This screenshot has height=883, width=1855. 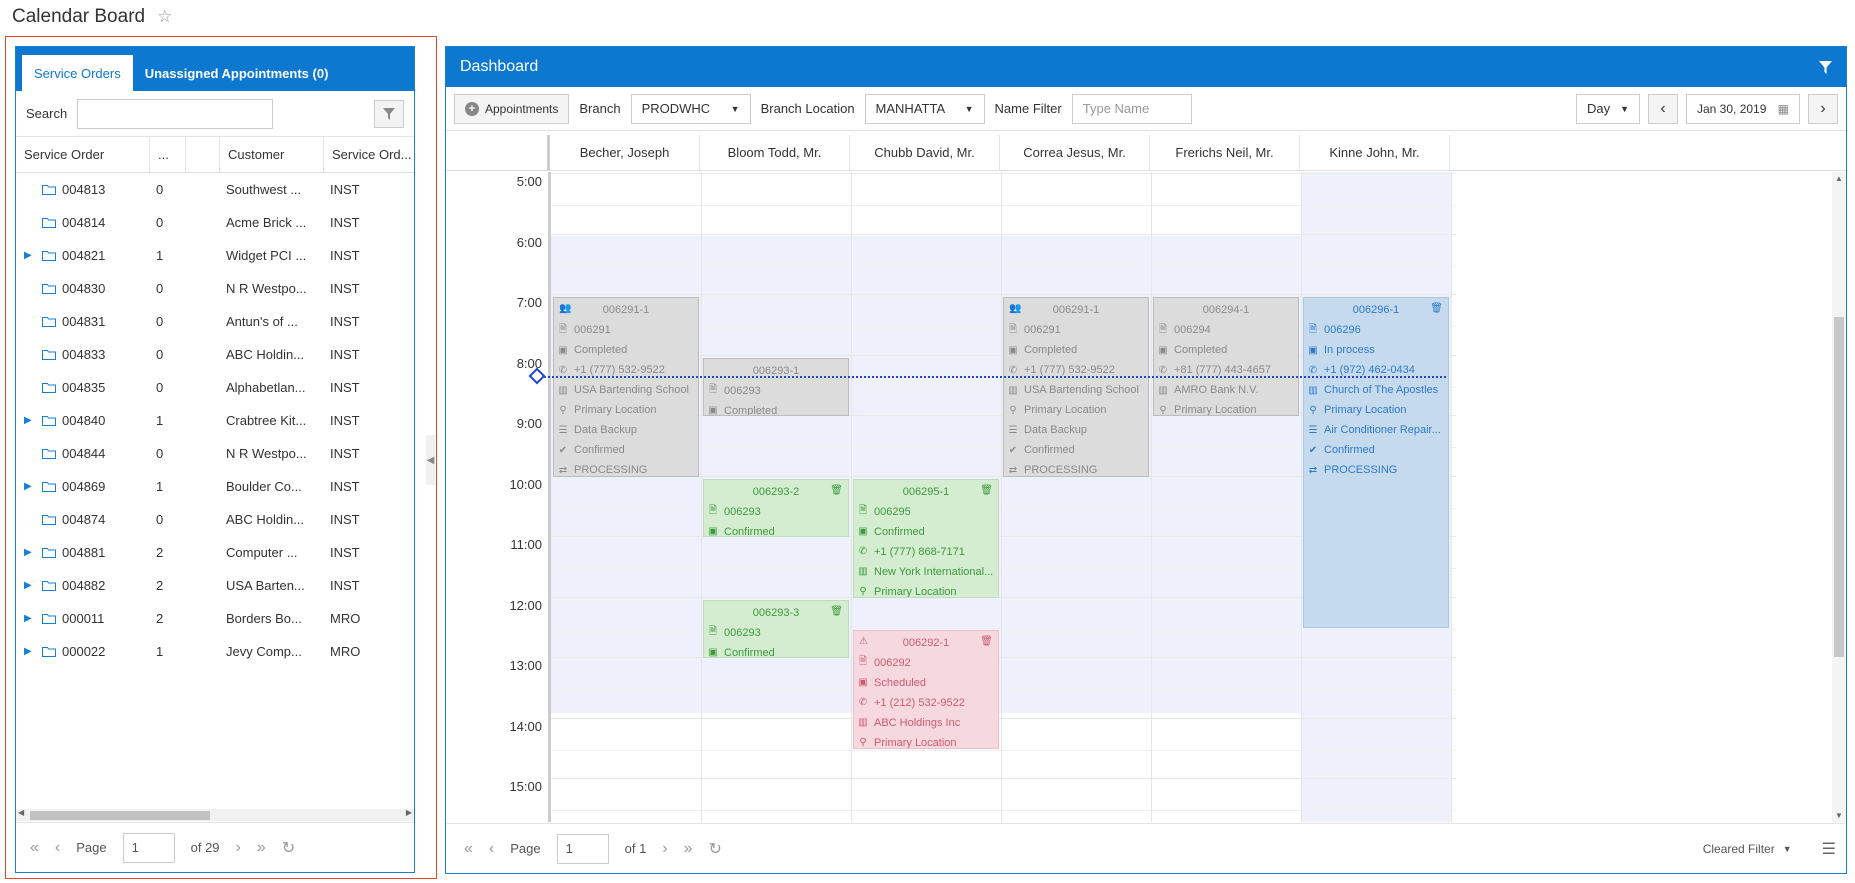 I want to click on scroll-up-icon: ▲, so click(x=1839, y=178).